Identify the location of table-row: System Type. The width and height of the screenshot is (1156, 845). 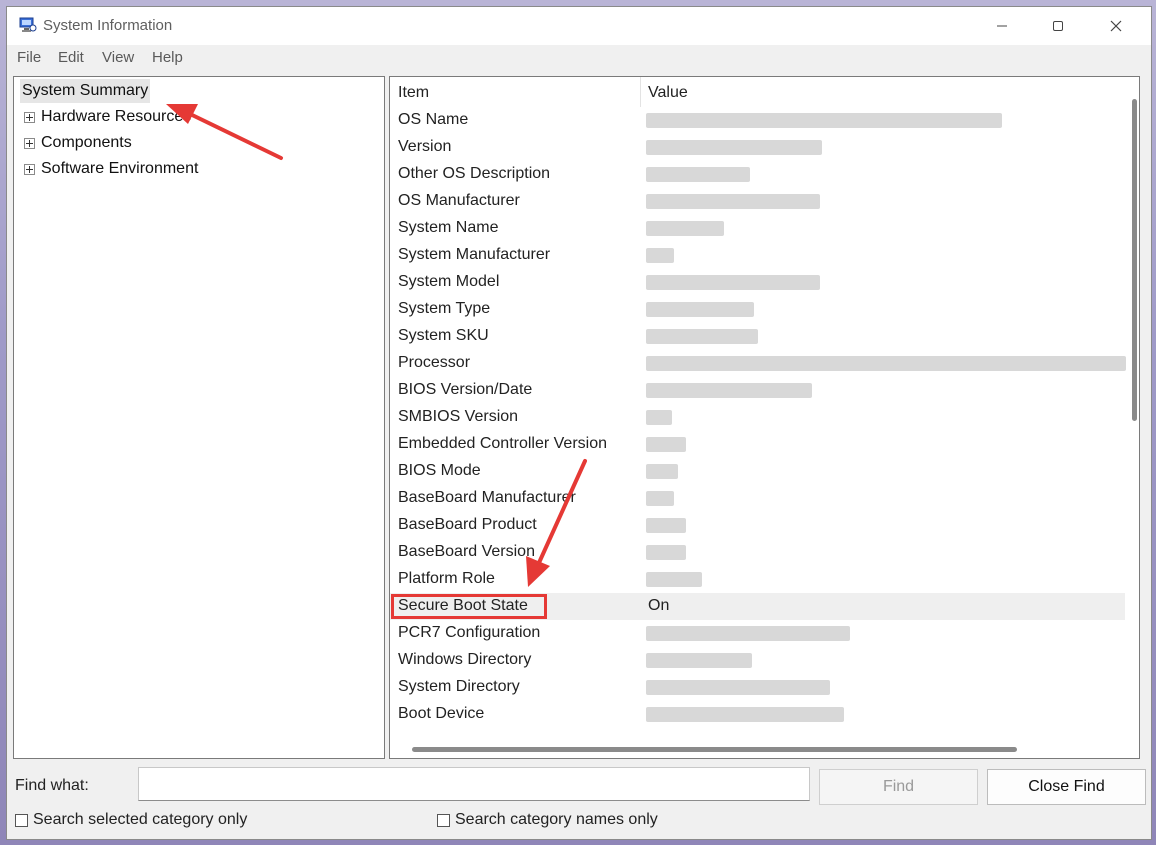
(757, 309).